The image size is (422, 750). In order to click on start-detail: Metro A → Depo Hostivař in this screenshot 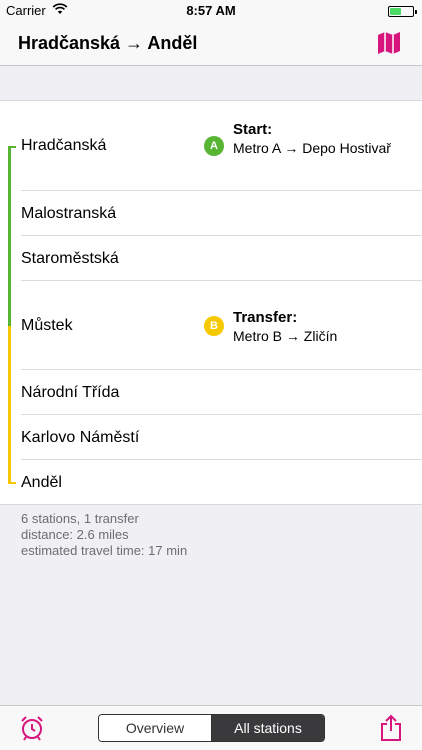, I will do `click(312, 148)`.